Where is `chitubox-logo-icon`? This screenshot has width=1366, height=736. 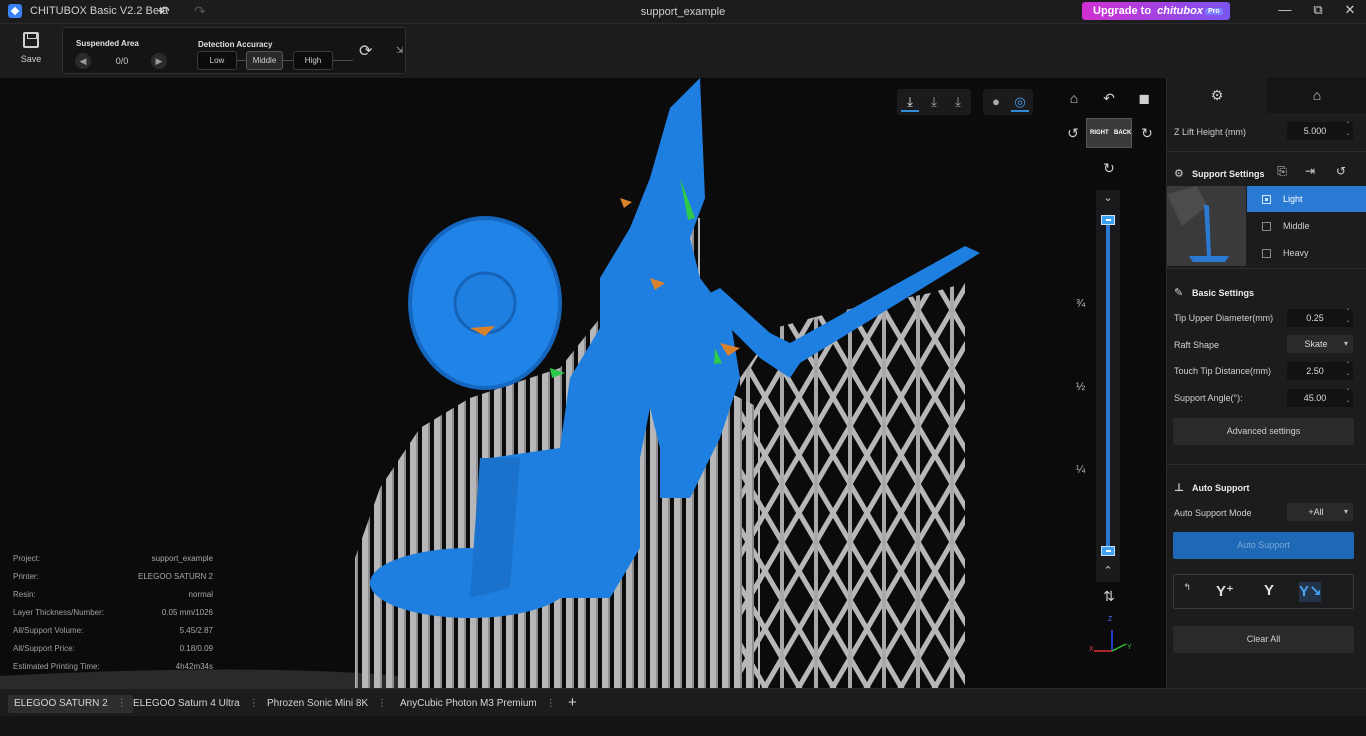
chitubox-logo-icon is located at coordinates (15, 11).